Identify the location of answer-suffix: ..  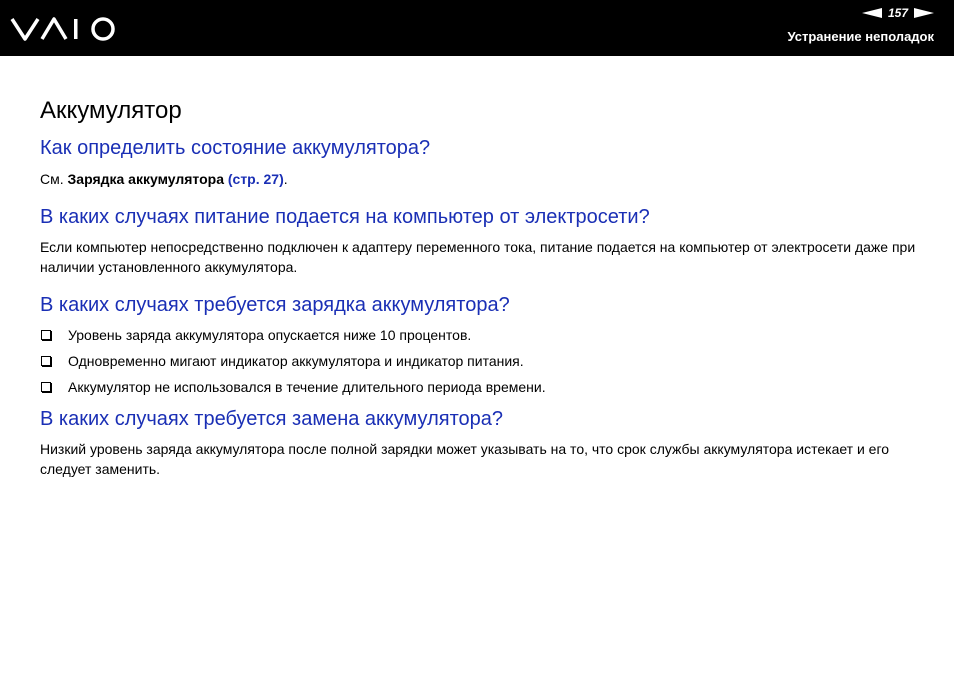
(285, 179).